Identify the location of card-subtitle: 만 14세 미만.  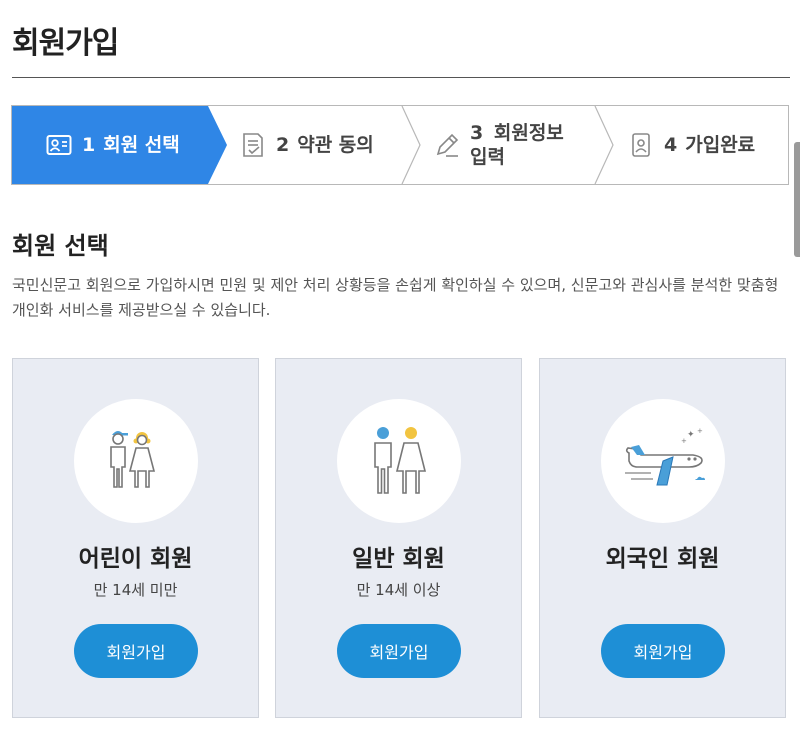
(135, 590).